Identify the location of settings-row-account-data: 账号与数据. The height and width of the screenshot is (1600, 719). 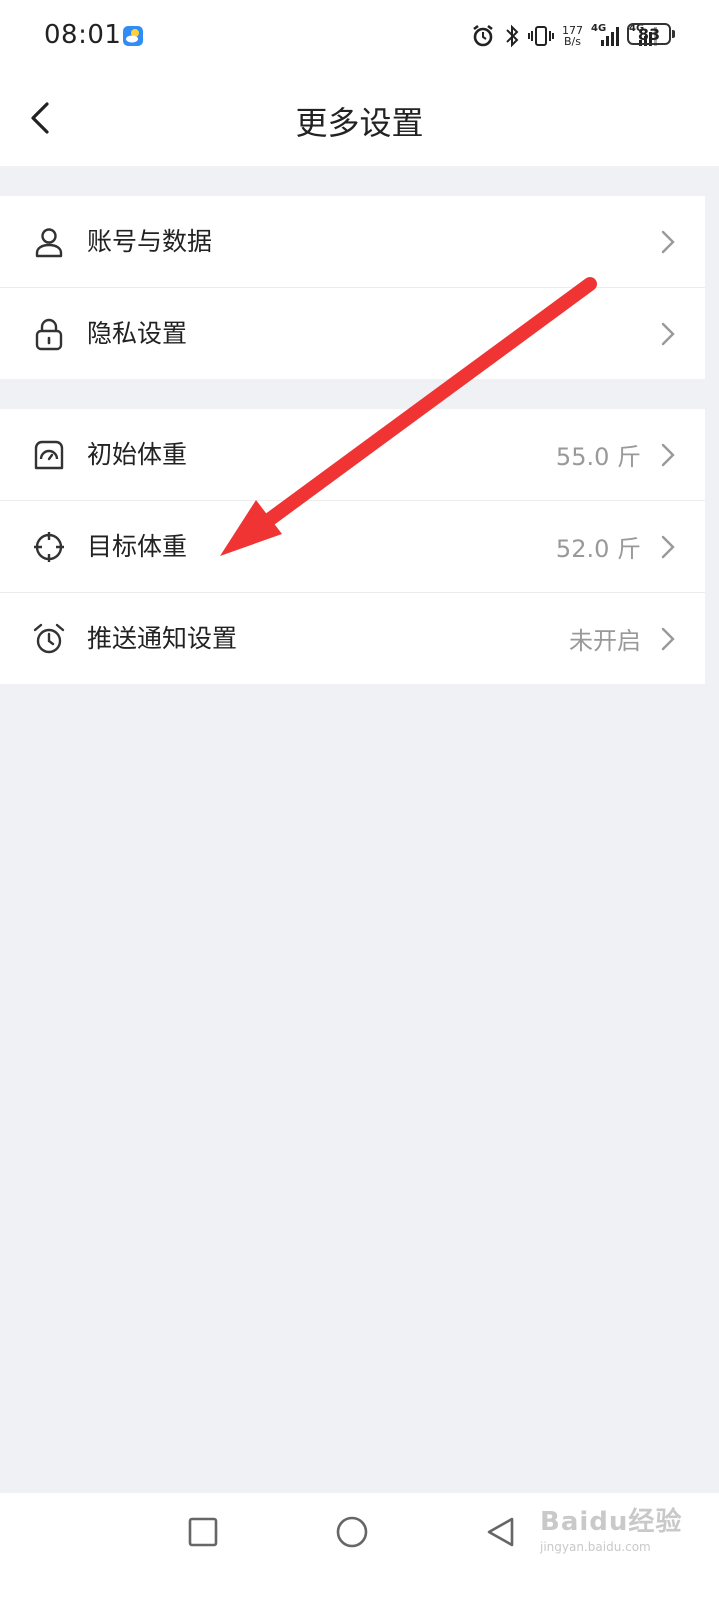
(352, 242).